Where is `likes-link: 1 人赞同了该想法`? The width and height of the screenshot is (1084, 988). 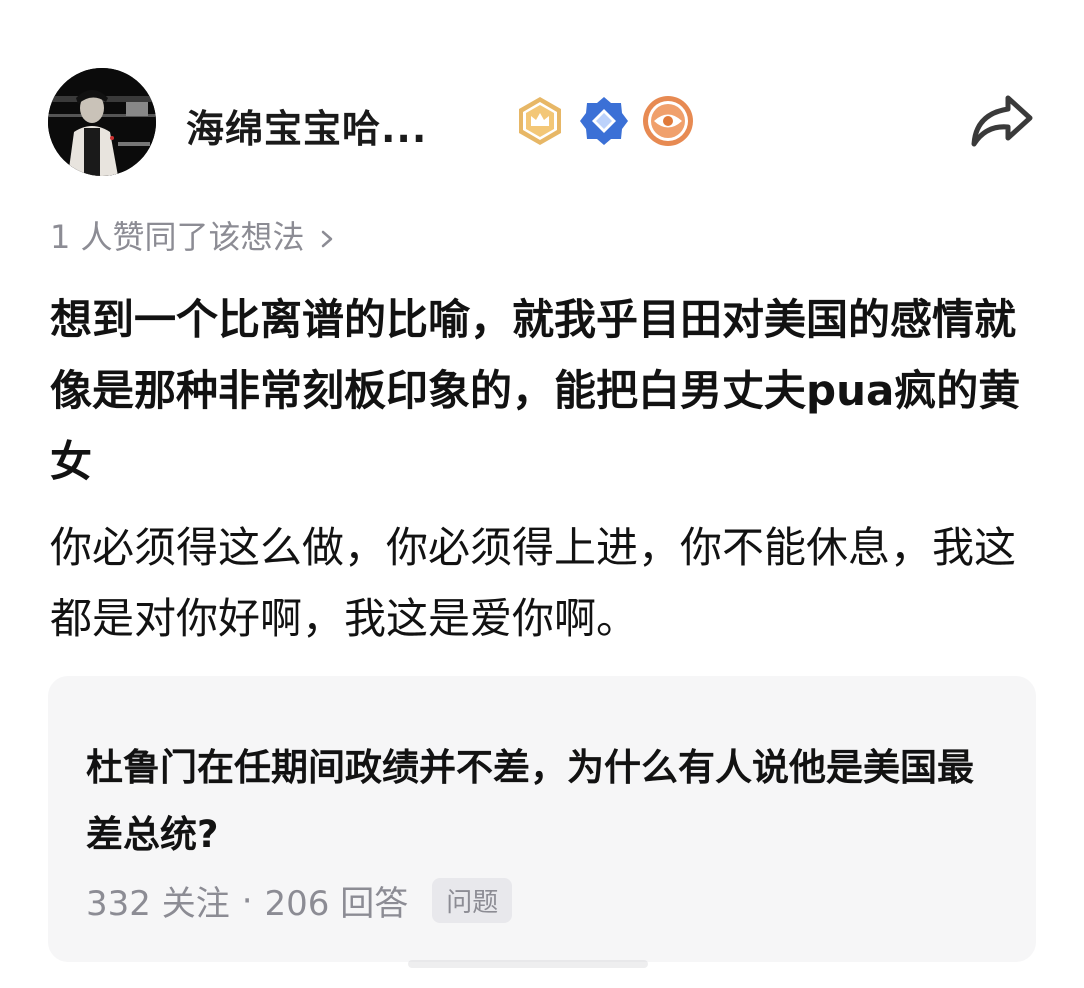 likes-link: 1 人赞同了该想法 is located at coordinates (193, 235).